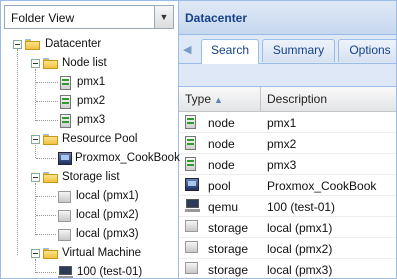 The image size is (397, 279). I want to click on tree-item-storage-pmx2: local (pmx2), so click(89, 215).